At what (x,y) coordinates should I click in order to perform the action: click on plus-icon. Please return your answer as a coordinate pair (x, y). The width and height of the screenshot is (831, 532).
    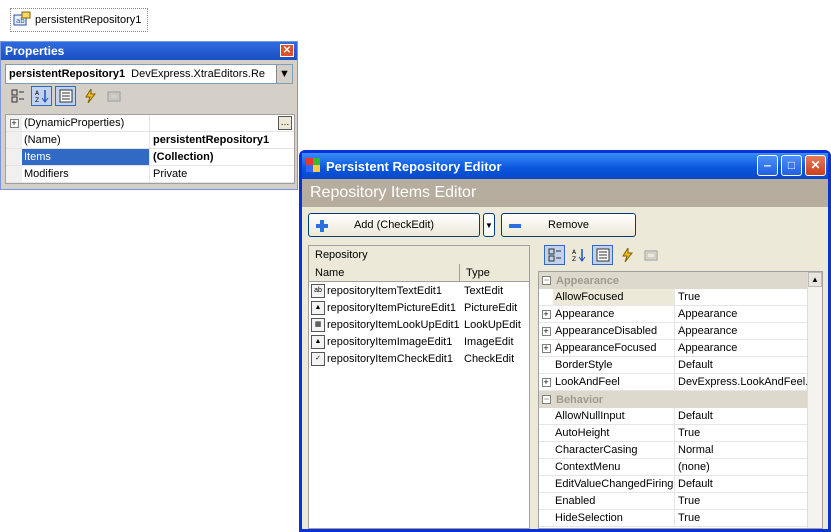
    Looking at the image, I should click on (322, 226).